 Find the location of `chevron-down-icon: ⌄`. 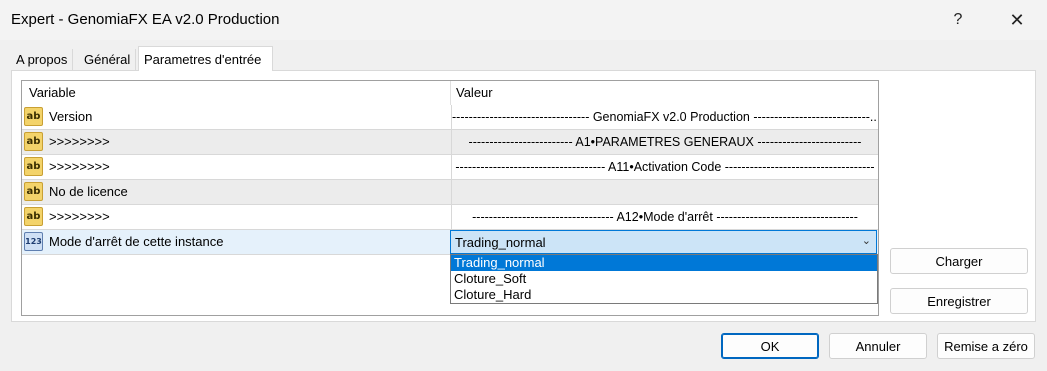

chevron-down-icon: ⌄ is located at coordinates (866, 240).